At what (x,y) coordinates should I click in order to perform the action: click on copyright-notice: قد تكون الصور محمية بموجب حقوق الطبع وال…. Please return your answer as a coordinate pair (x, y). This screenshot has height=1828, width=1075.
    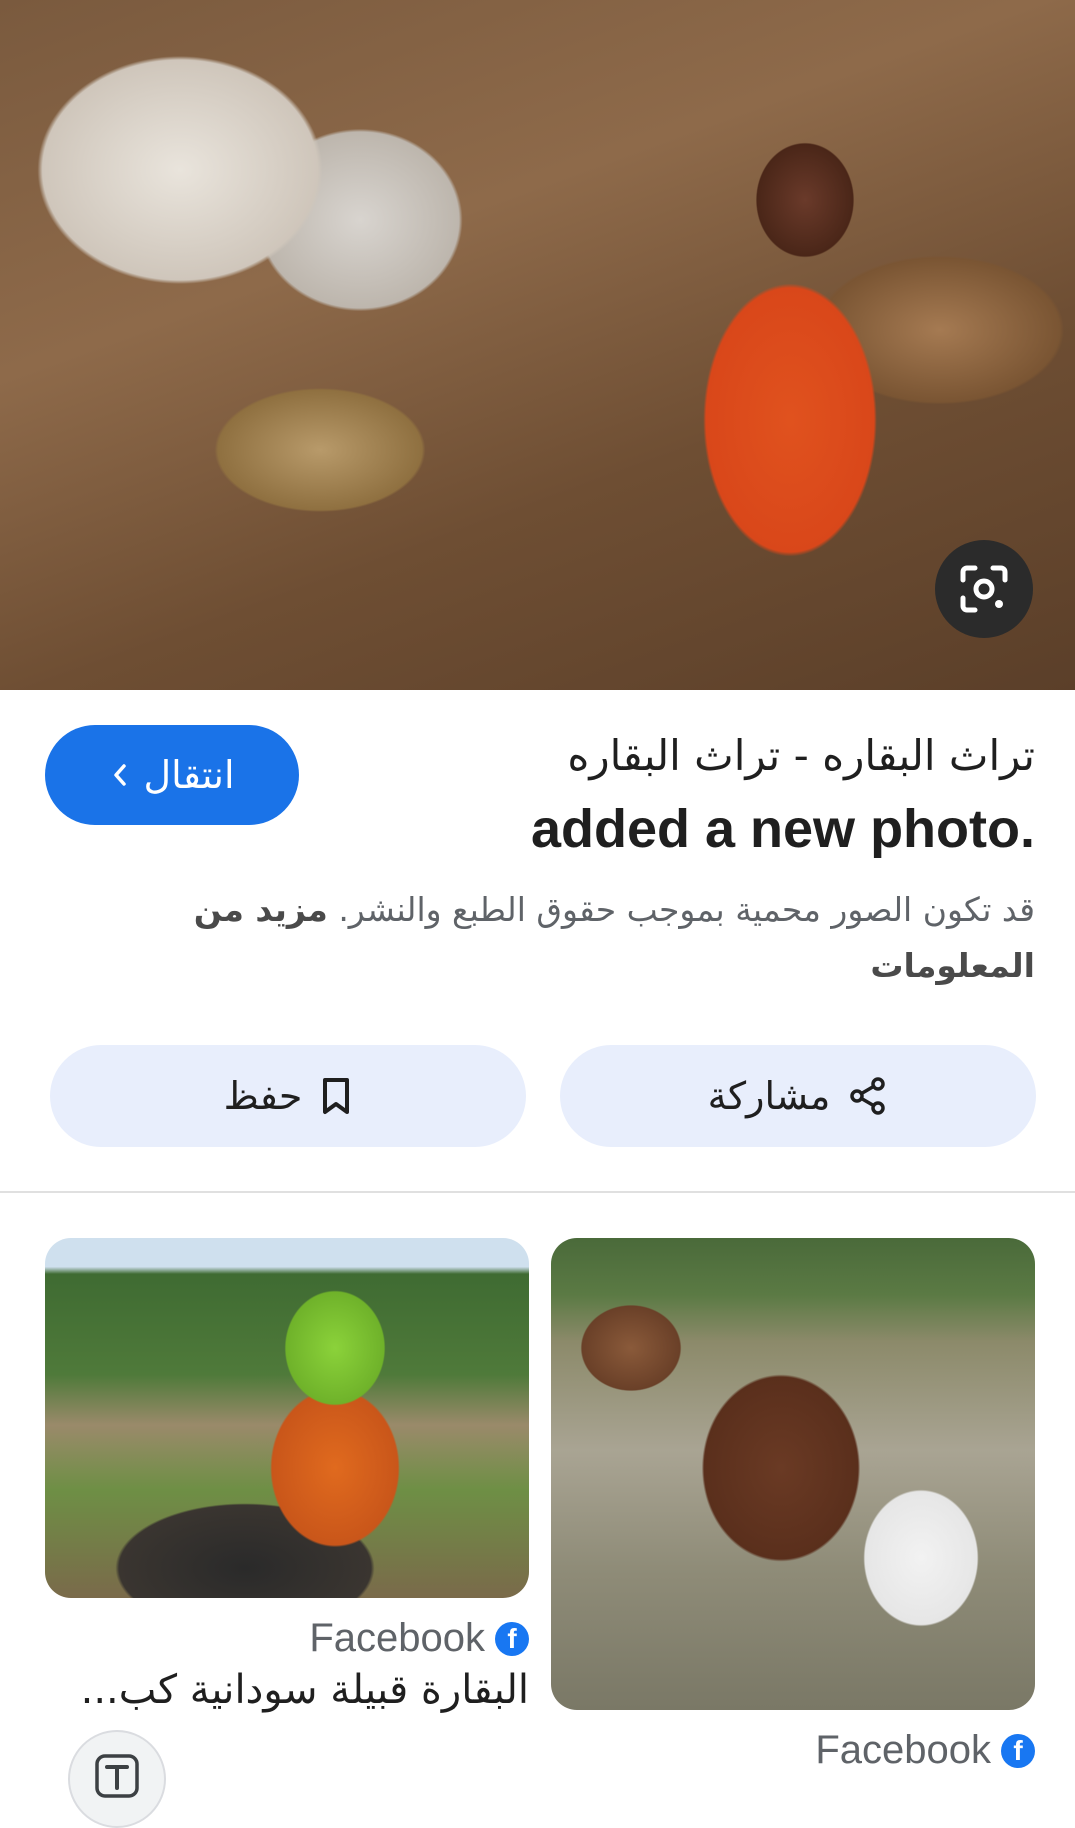
    Looking at the image, I should click on (540, 938).